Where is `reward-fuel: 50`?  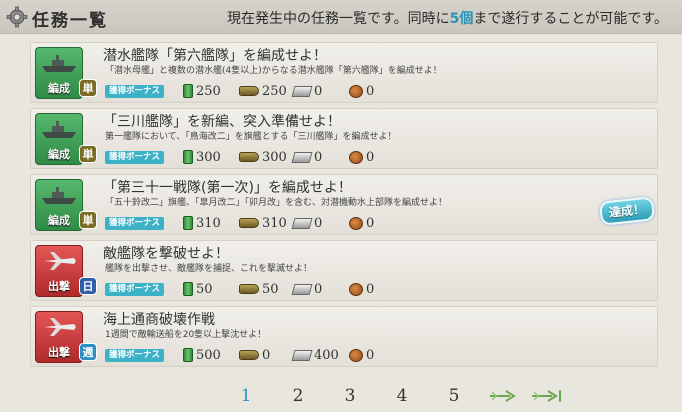 reward-fuel: 50 is located at coordinates (198, 289).